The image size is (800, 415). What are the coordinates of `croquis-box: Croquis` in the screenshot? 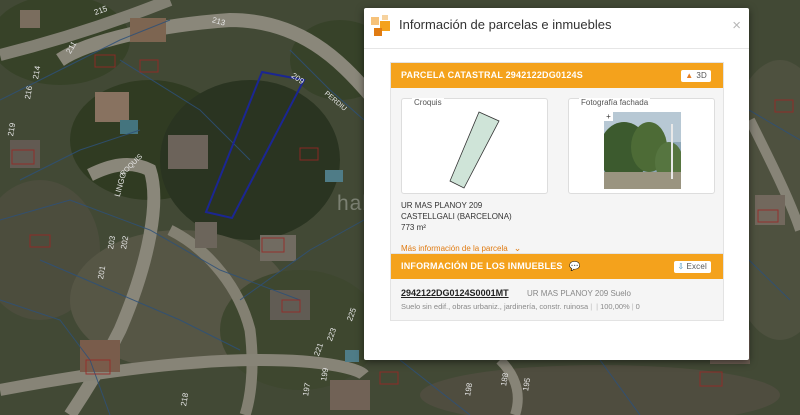 It's located at (474, 146).